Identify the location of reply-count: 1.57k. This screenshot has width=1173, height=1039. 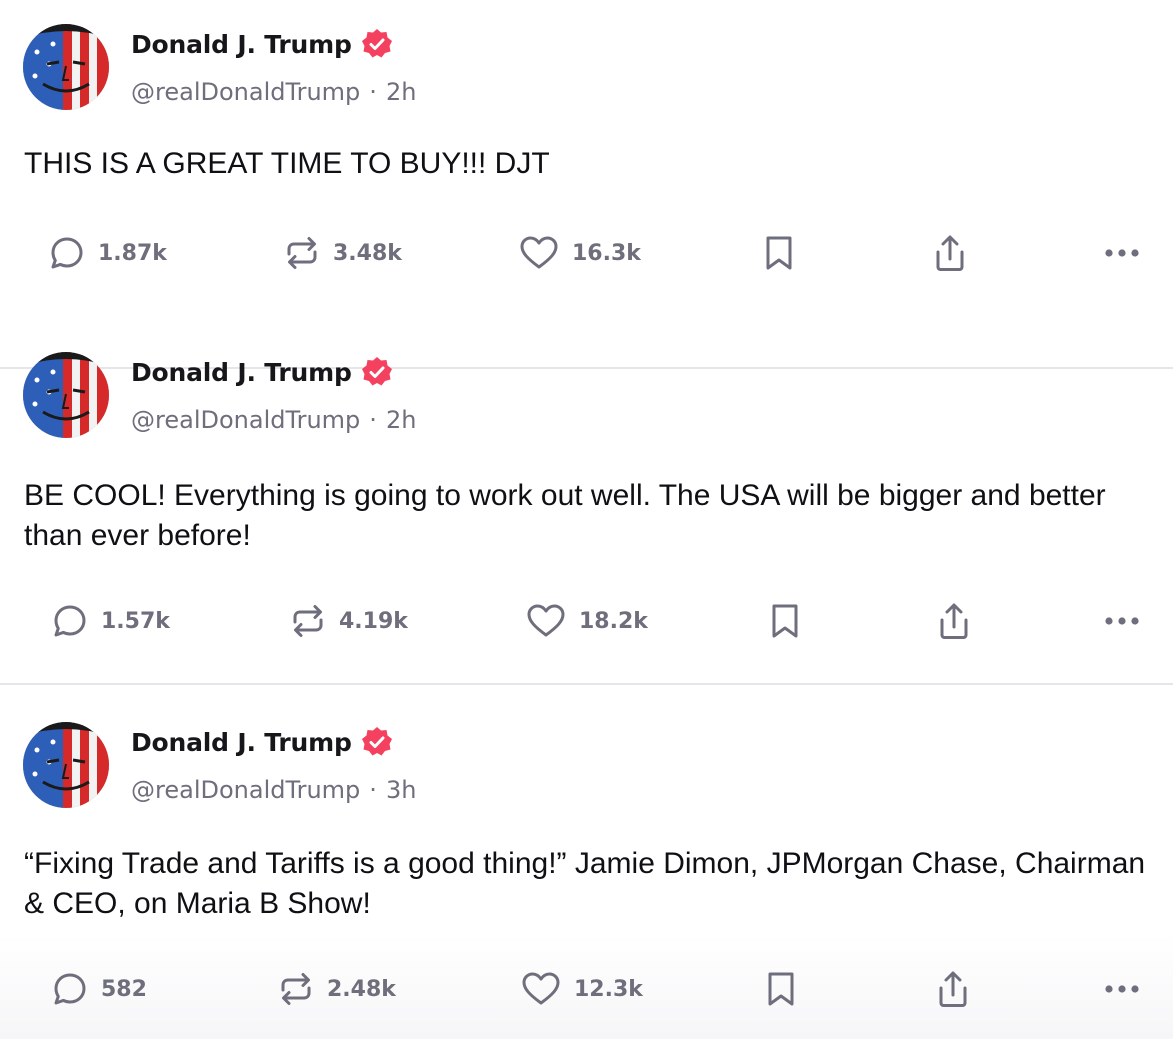
(135, 621).